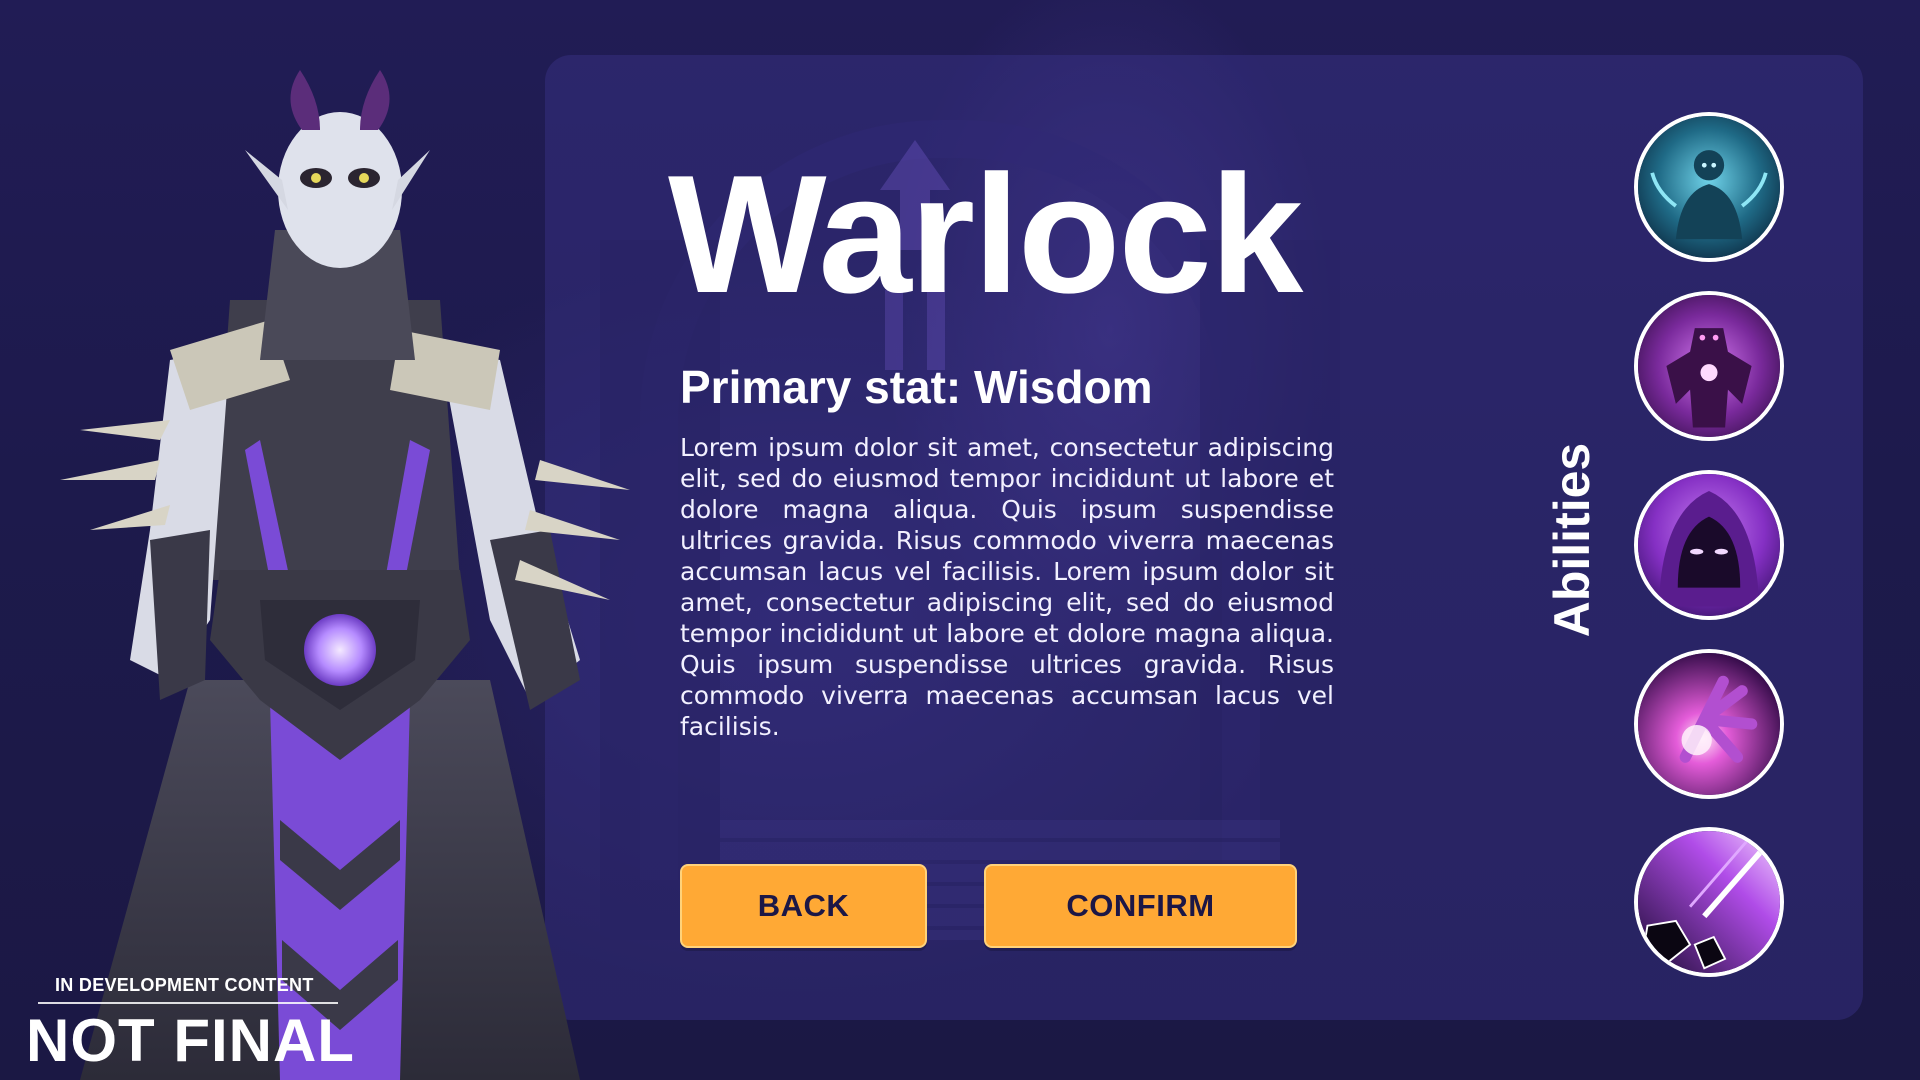  What do you see at coordinates (1572, 540) in the screenshot?
I see `abilities-heading: Abilities` at bounding box center [1572, 540].